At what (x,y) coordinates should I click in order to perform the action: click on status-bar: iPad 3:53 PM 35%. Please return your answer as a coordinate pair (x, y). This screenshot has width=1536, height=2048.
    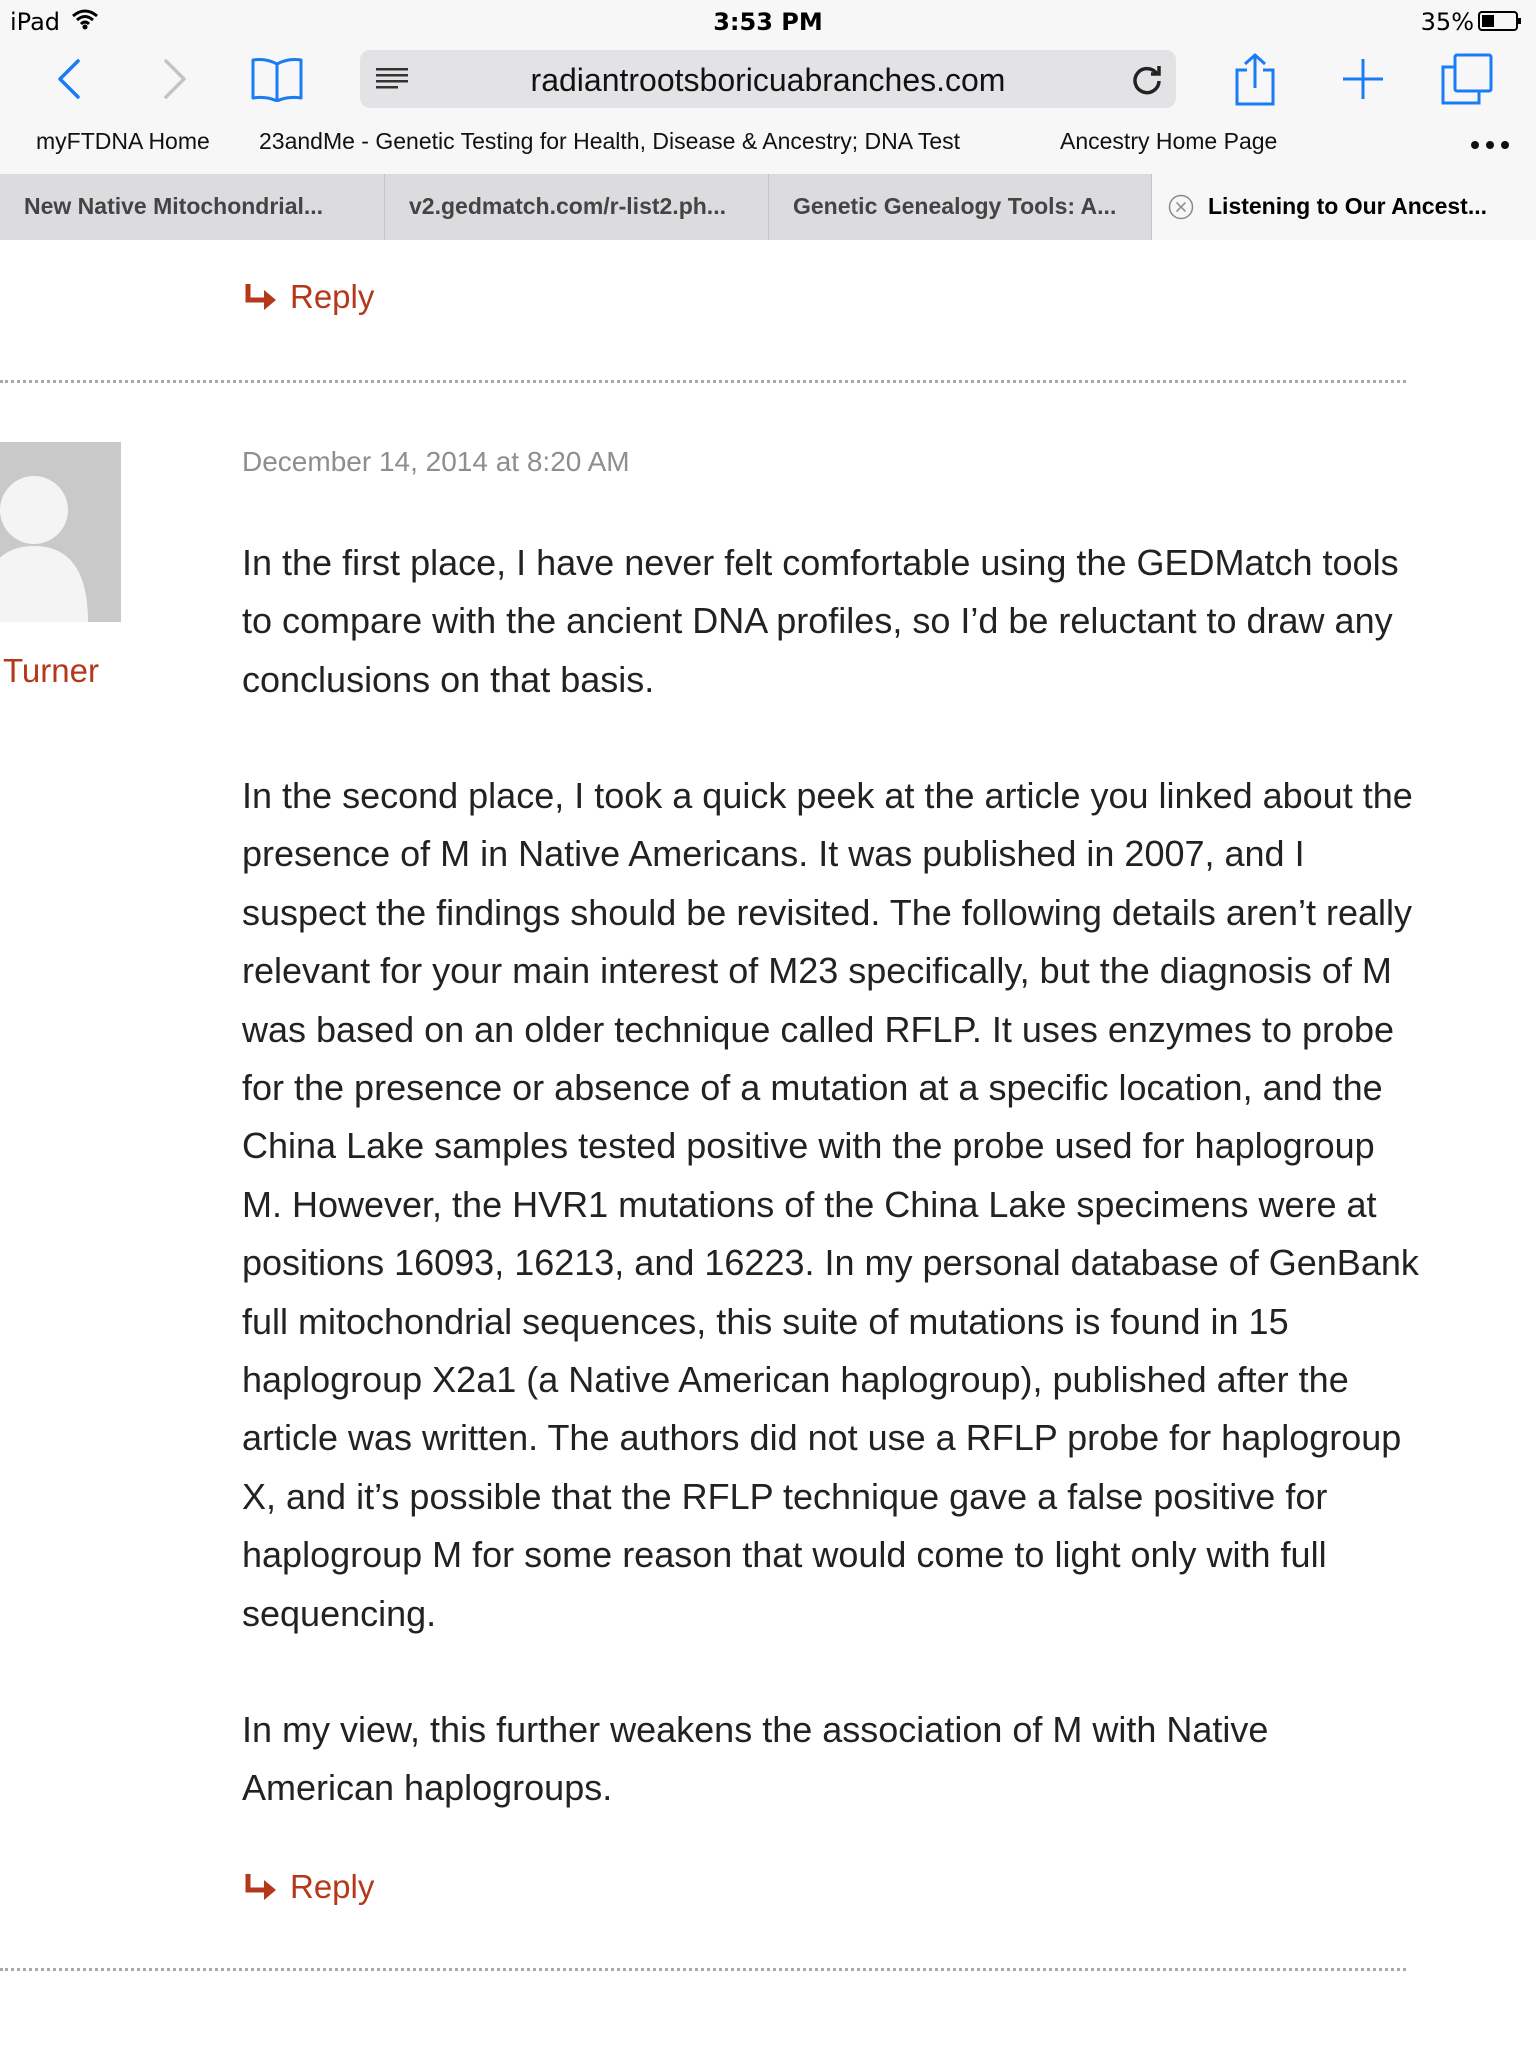
    Looking at the image, I should click on (768, 21).